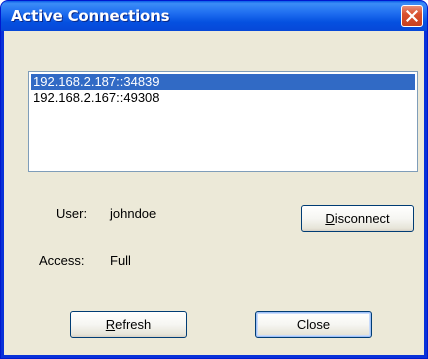 This screenshot has width=428, height=359. I want to click on disconnect-mnemonic: D, so click(330, 218).